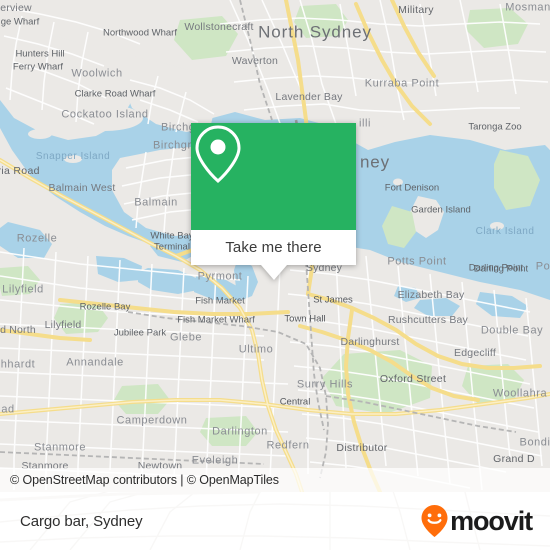 This screenshot has width=550, height=550. Describe the element at coordinates (218, 154) in the screenshot. I see `location-pin-icon` at that location.